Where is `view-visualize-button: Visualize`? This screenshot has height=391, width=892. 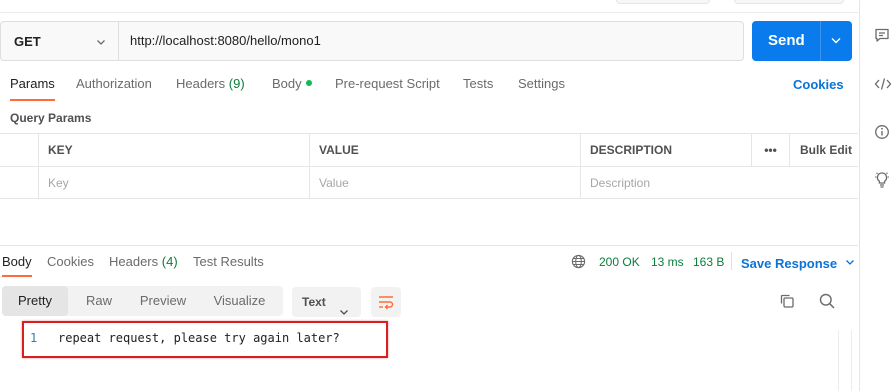 view-visualize-button: Visualize is located at coordinates (239, 301).